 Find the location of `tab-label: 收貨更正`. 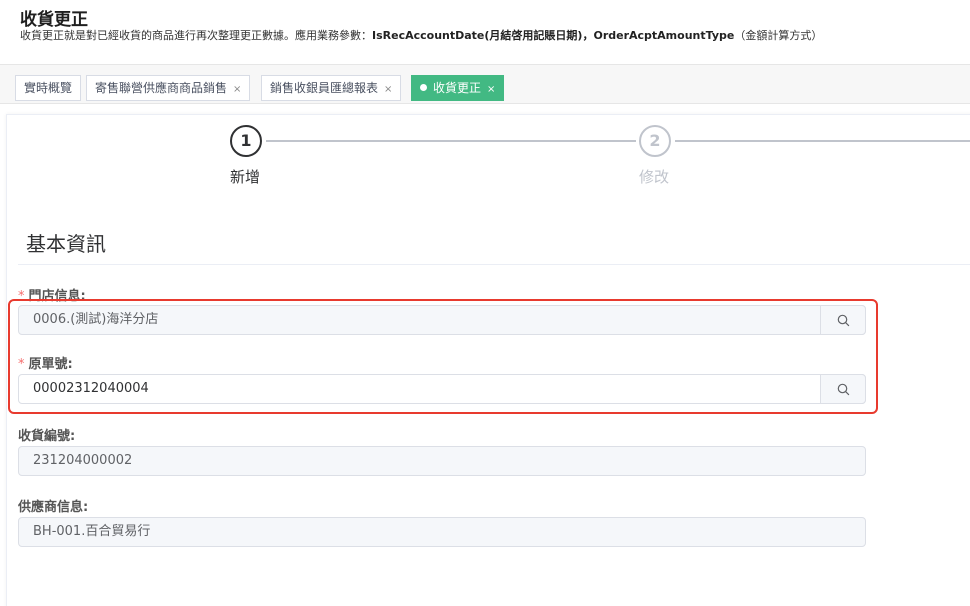

tab-label: 收貨更正 is located at coordinates (457, 88).